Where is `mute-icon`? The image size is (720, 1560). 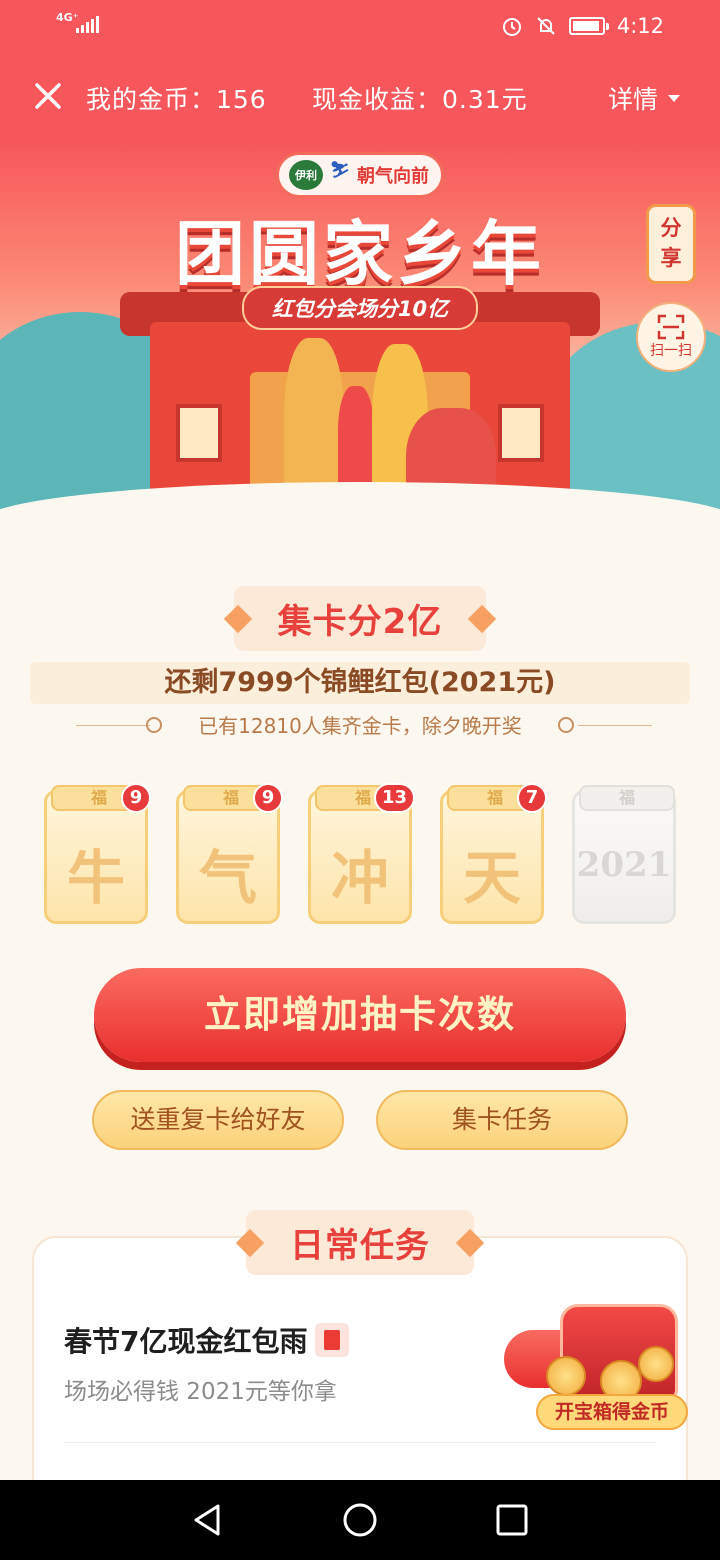 mute-icon is located at coordinates (546, 26).